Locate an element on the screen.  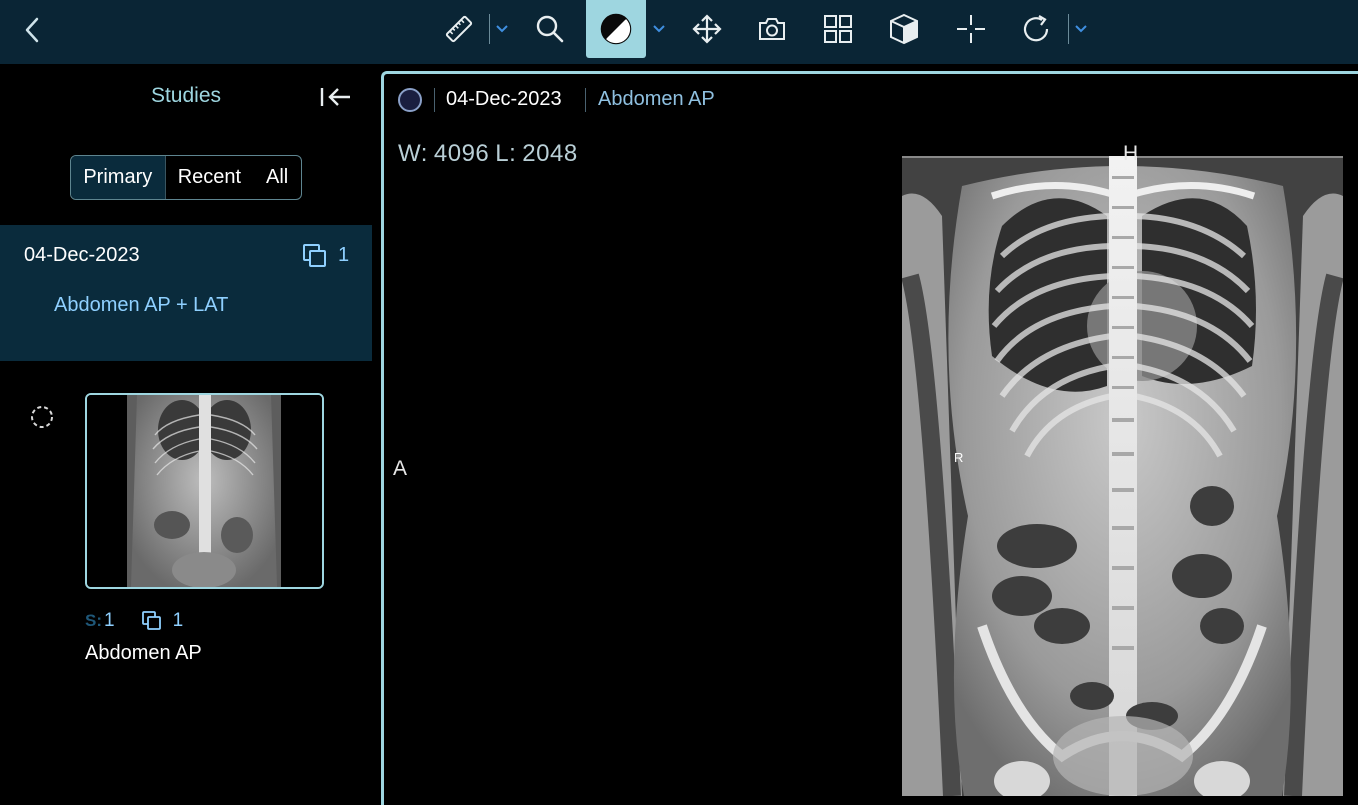
series-number: 1 is located at coordinates (109, 620).